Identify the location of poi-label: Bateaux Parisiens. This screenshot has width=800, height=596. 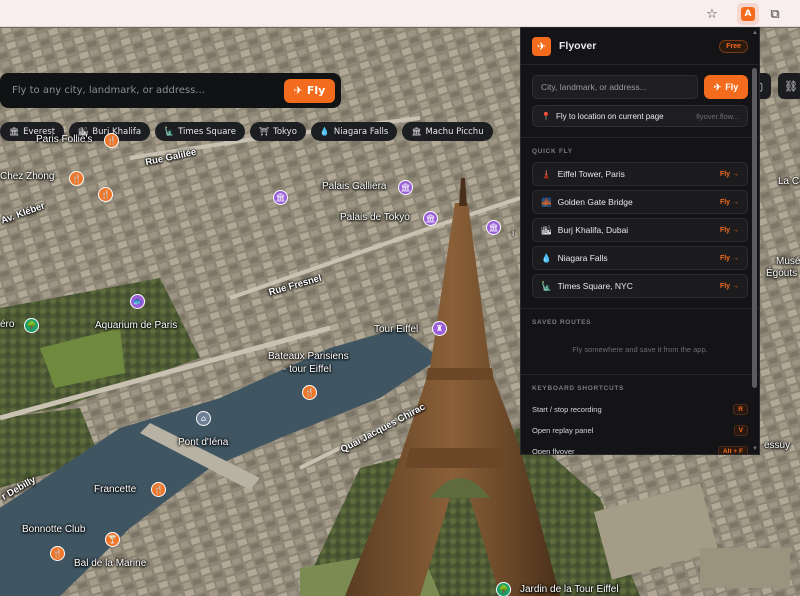
(308, 356).